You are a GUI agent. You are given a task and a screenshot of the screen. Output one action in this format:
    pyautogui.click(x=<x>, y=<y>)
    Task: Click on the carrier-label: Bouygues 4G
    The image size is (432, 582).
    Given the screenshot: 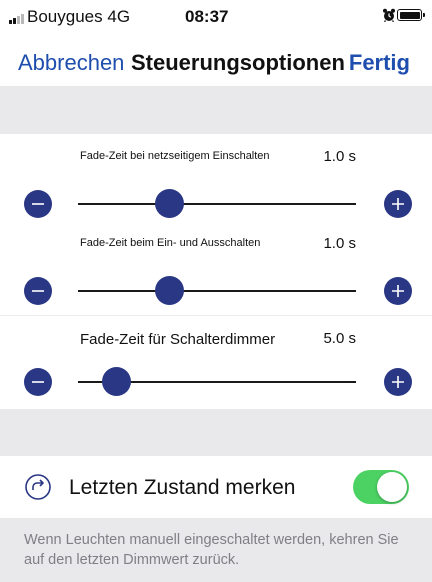 What is the action you would take?
    pyautogui.click(x=79, y=16)
    